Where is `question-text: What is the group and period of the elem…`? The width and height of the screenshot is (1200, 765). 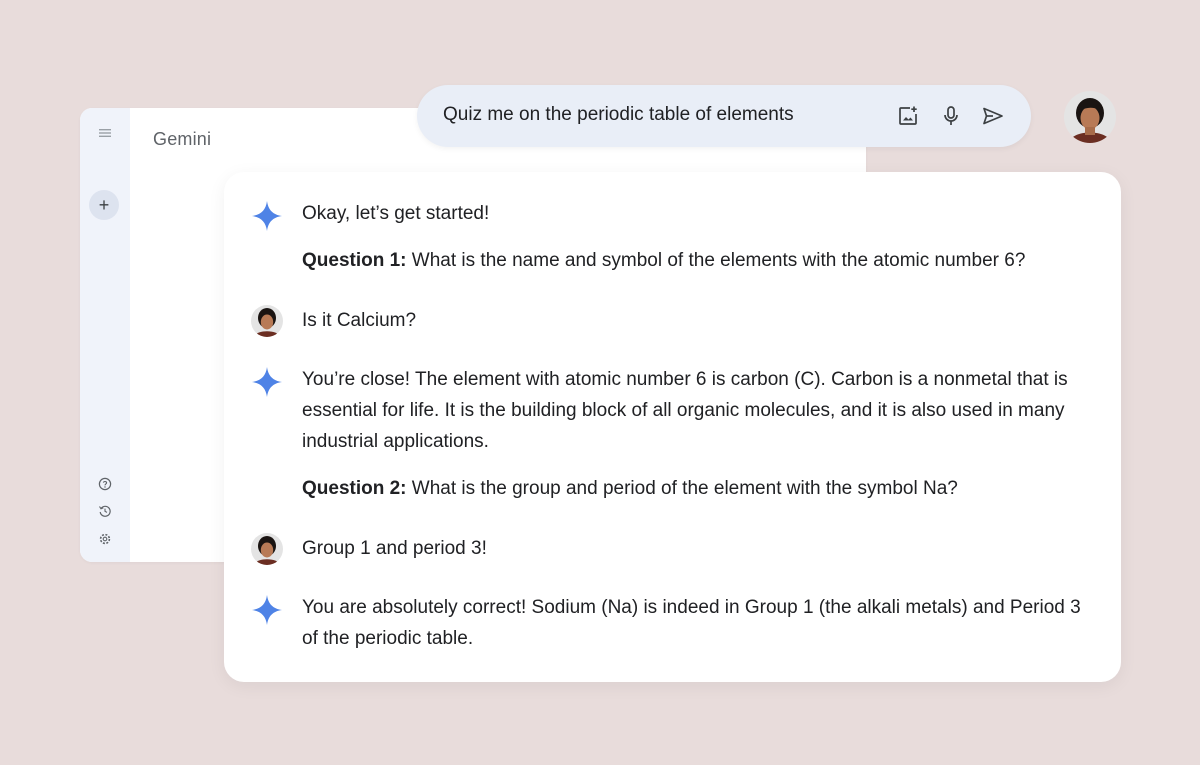
question-text: What is the group and period of the elem… is located at coordinates (682, 488).